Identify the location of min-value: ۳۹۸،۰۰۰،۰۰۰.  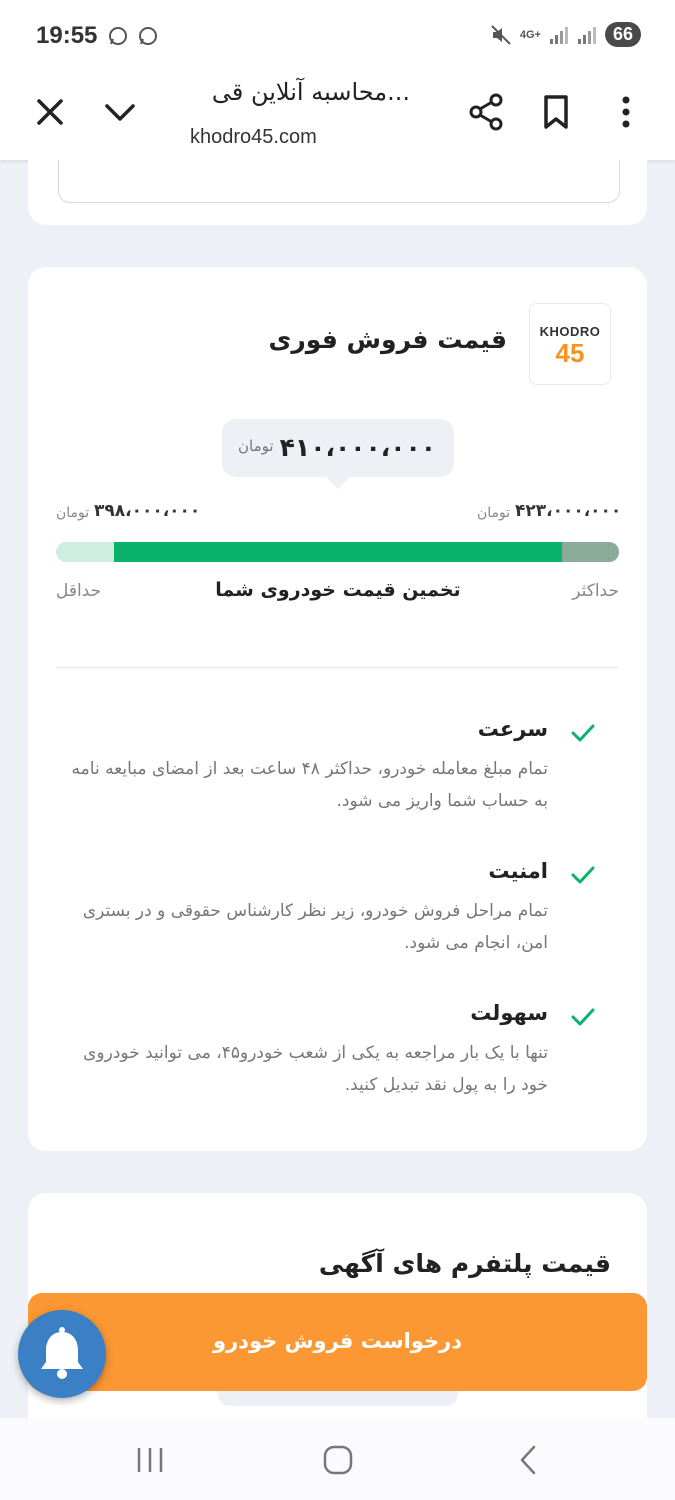
(147, 511).